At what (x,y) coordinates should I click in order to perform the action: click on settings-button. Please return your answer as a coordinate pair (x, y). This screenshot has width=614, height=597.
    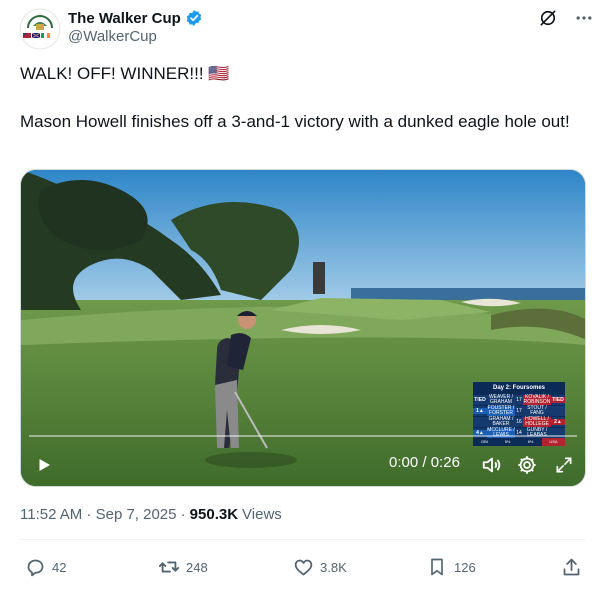
    Looking at the image, I should click on (527, 465).